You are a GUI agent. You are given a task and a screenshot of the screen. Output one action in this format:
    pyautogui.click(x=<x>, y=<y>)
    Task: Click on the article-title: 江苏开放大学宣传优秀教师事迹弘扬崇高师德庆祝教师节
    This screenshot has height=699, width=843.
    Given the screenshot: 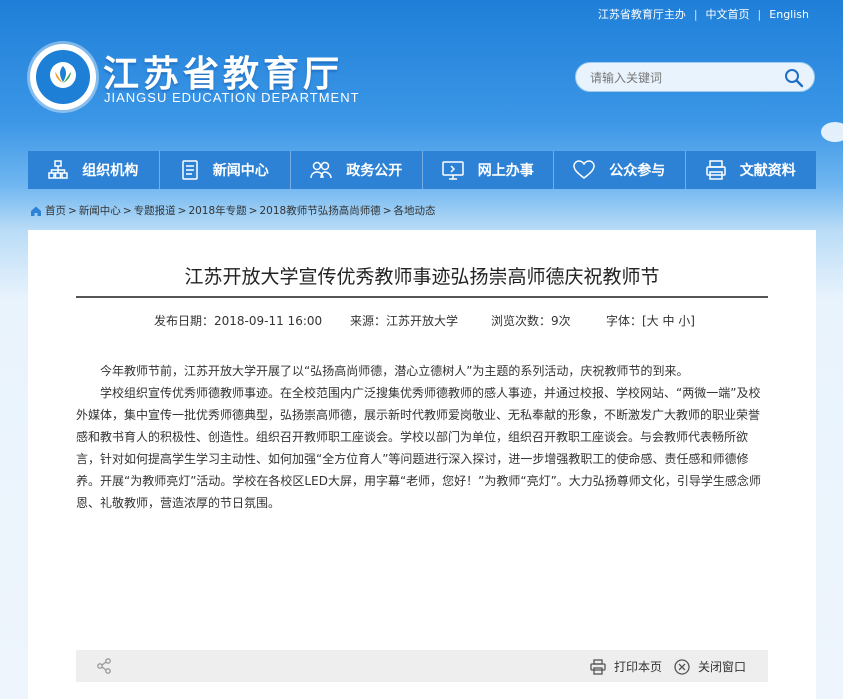 What is the action you would take?
    pyautogui.click(x=422, y=277)
    